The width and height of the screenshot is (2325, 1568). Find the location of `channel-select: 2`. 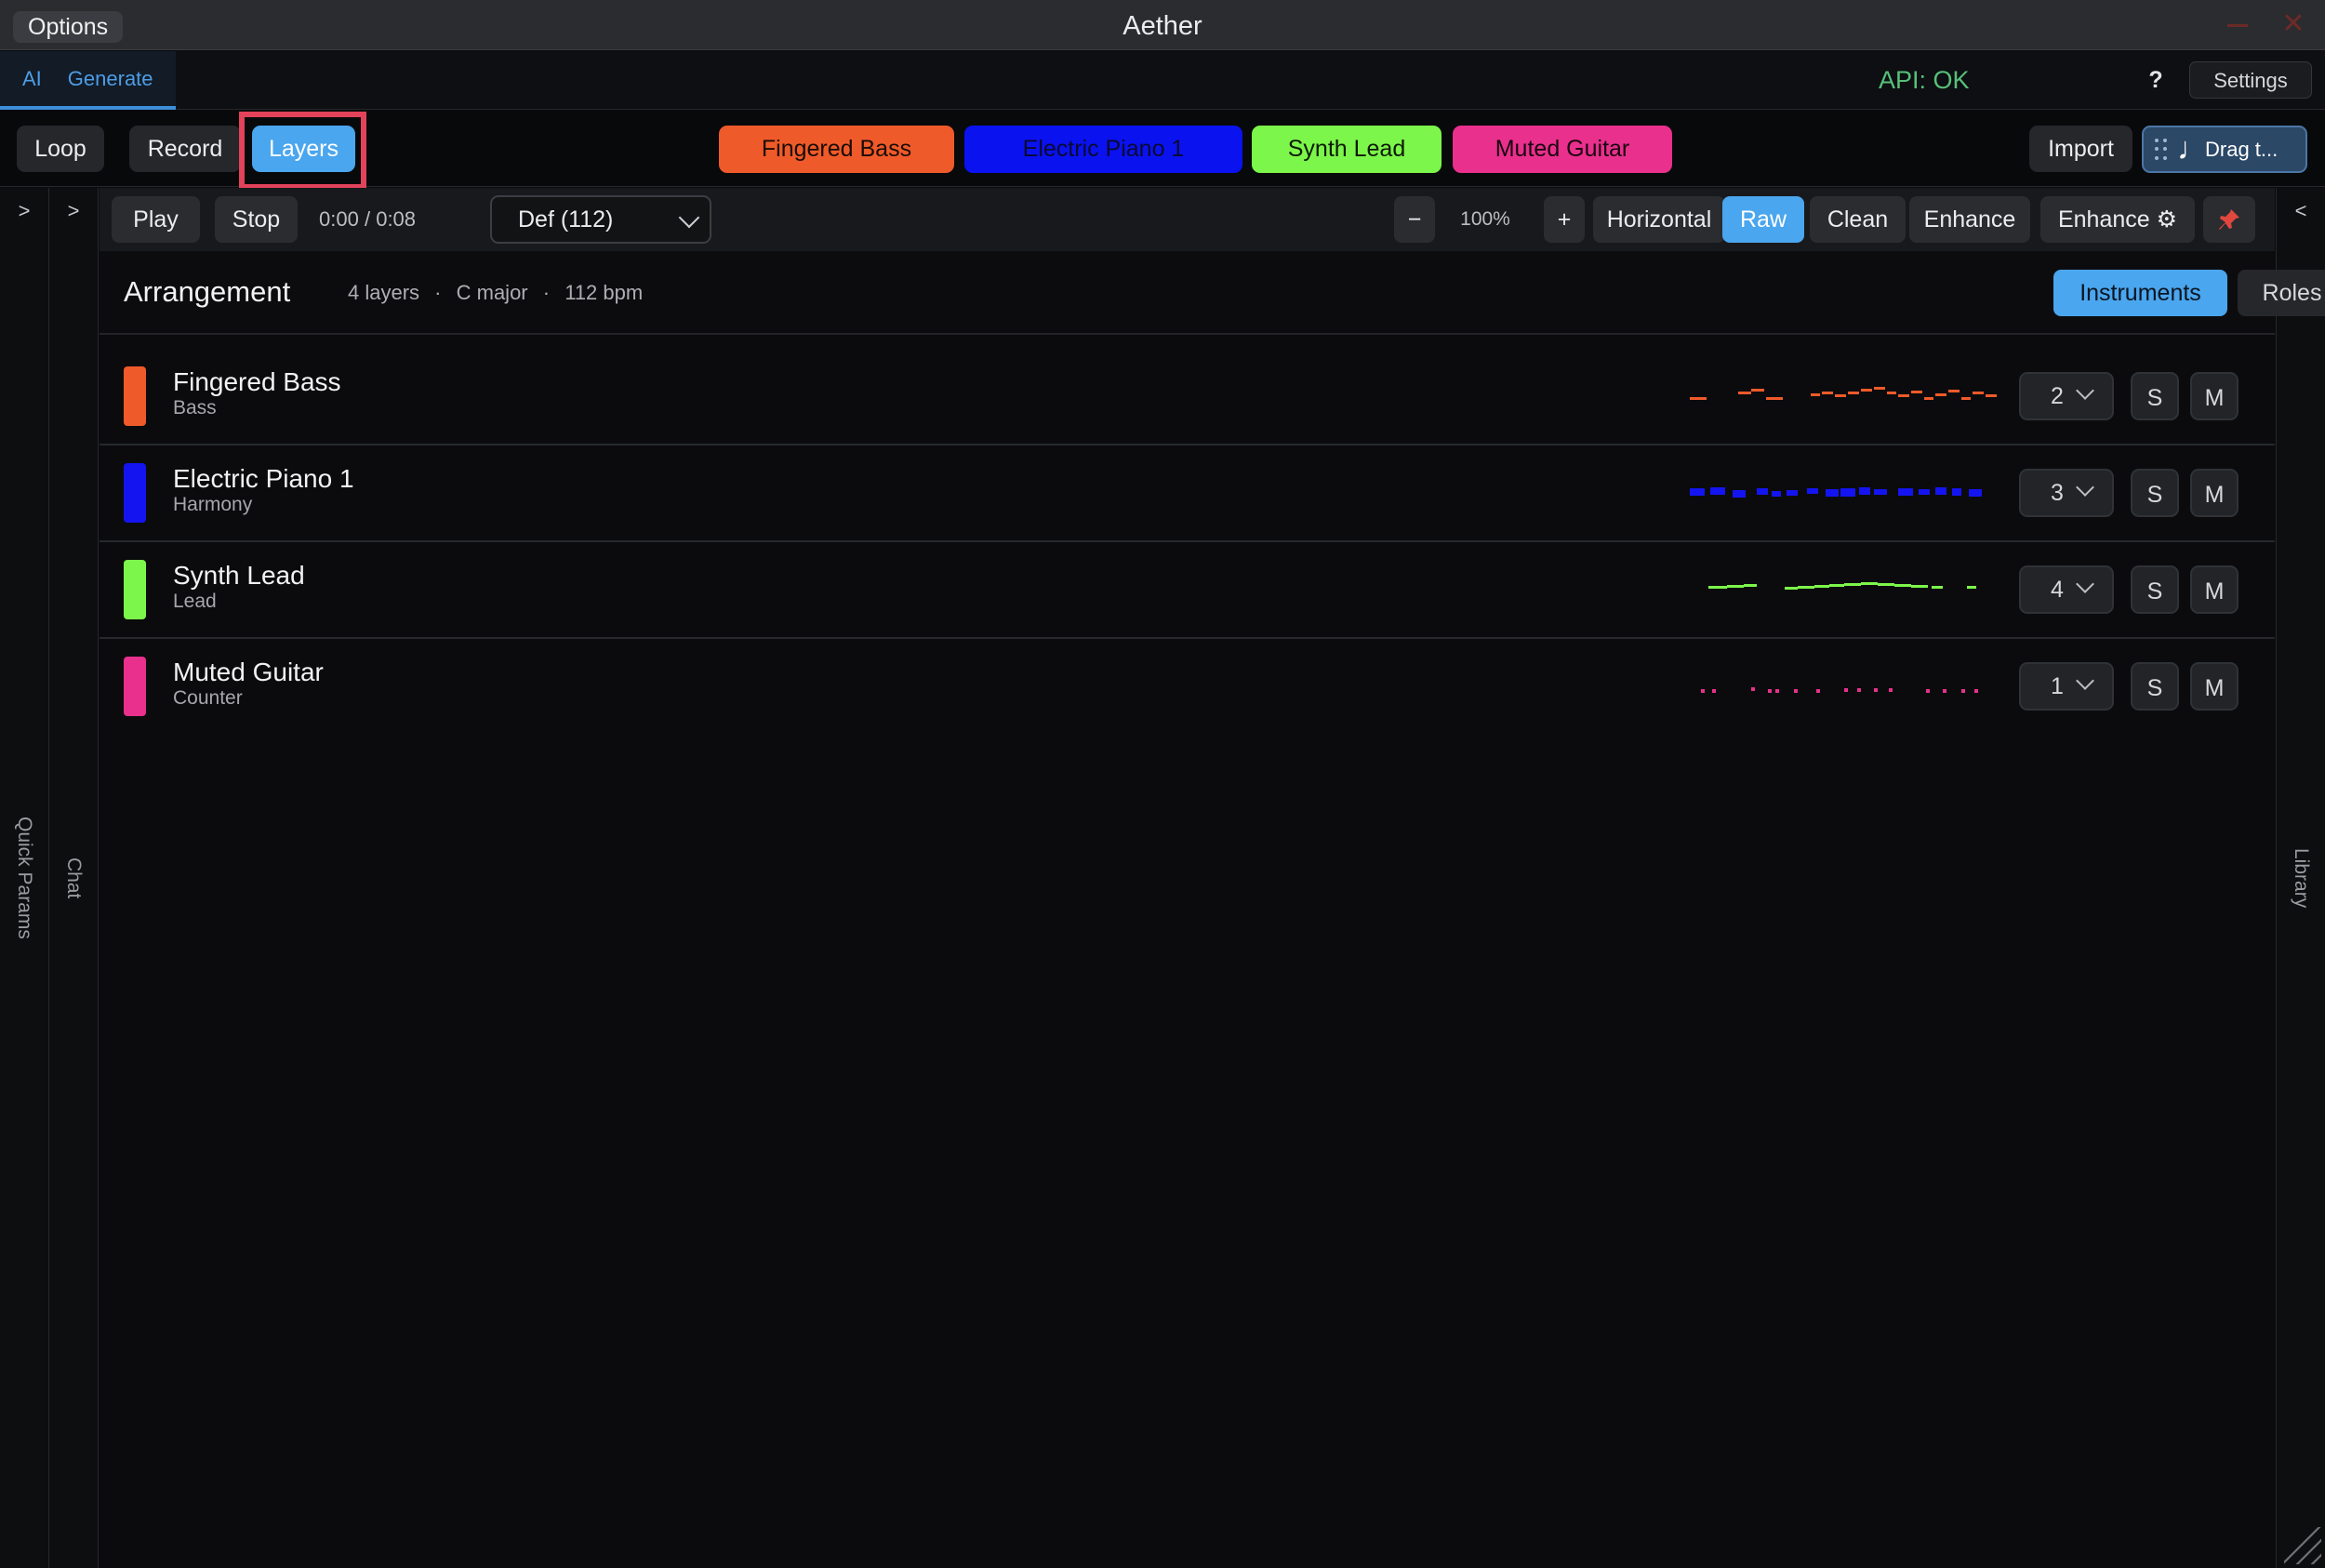

channel-select: 2 is located at coordinates (2066, 396).